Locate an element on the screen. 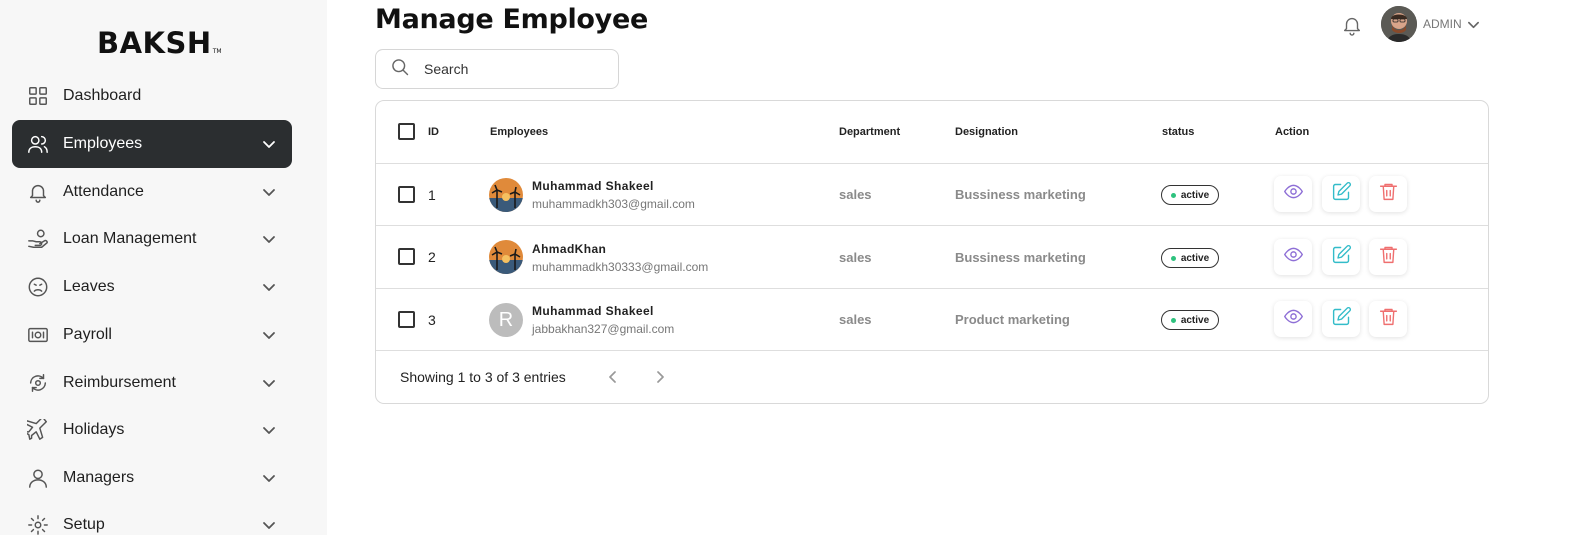 The width and height of the screenshot is (1577, 549). pagination-summary: Showing 1 to 3 of 3 entries is located at coordinates (483, 377).